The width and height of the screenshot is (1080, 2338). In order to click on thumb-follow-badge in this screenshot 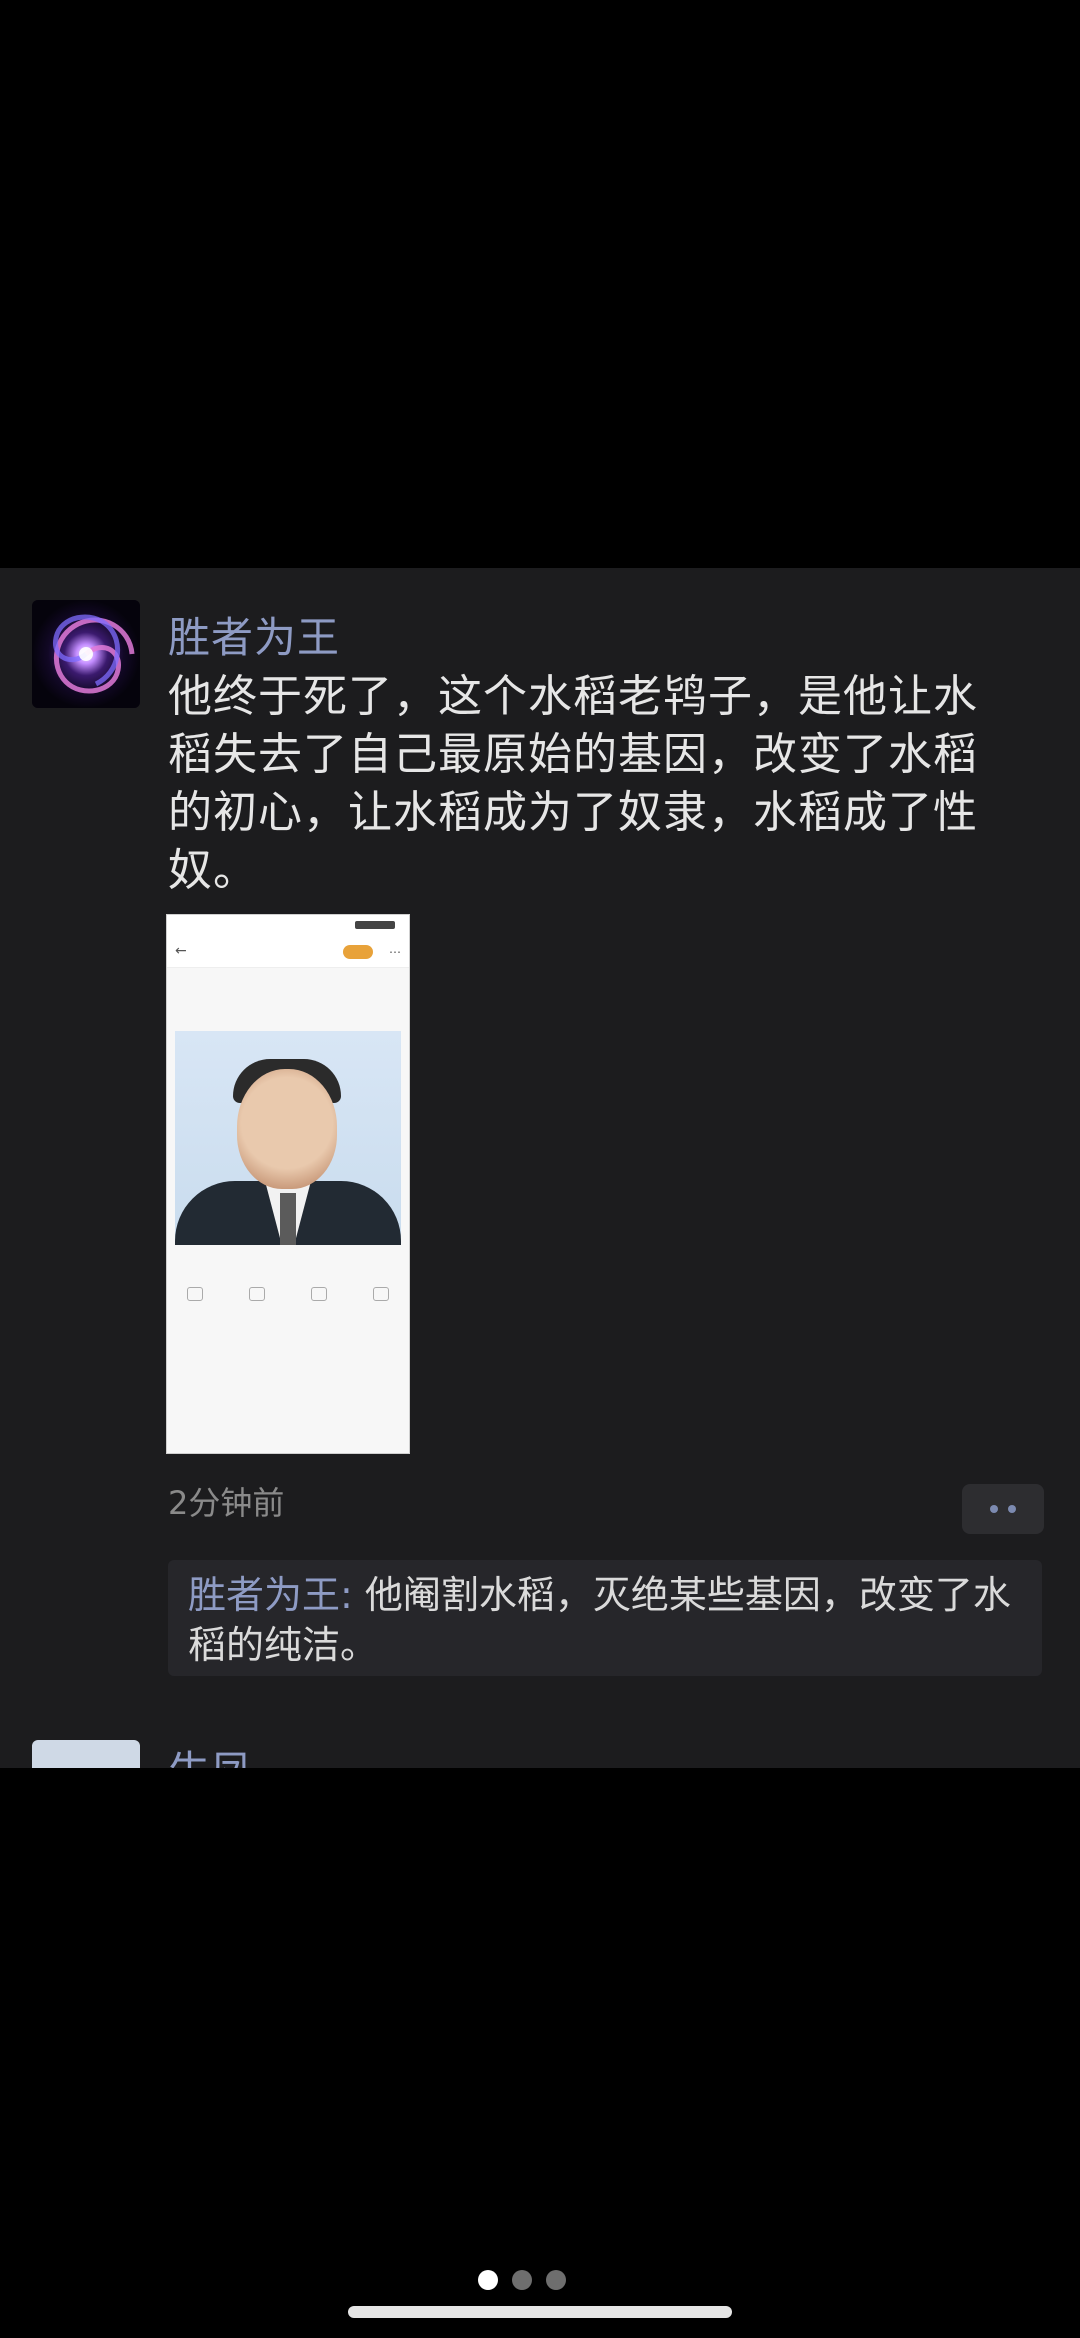, I will do `click(358, 952)`.